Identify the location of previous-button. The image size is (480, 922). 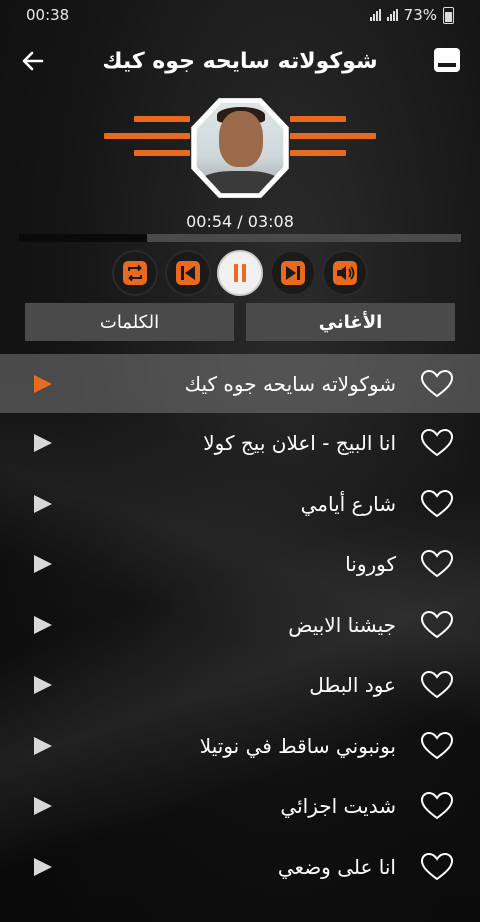
(187, 273).